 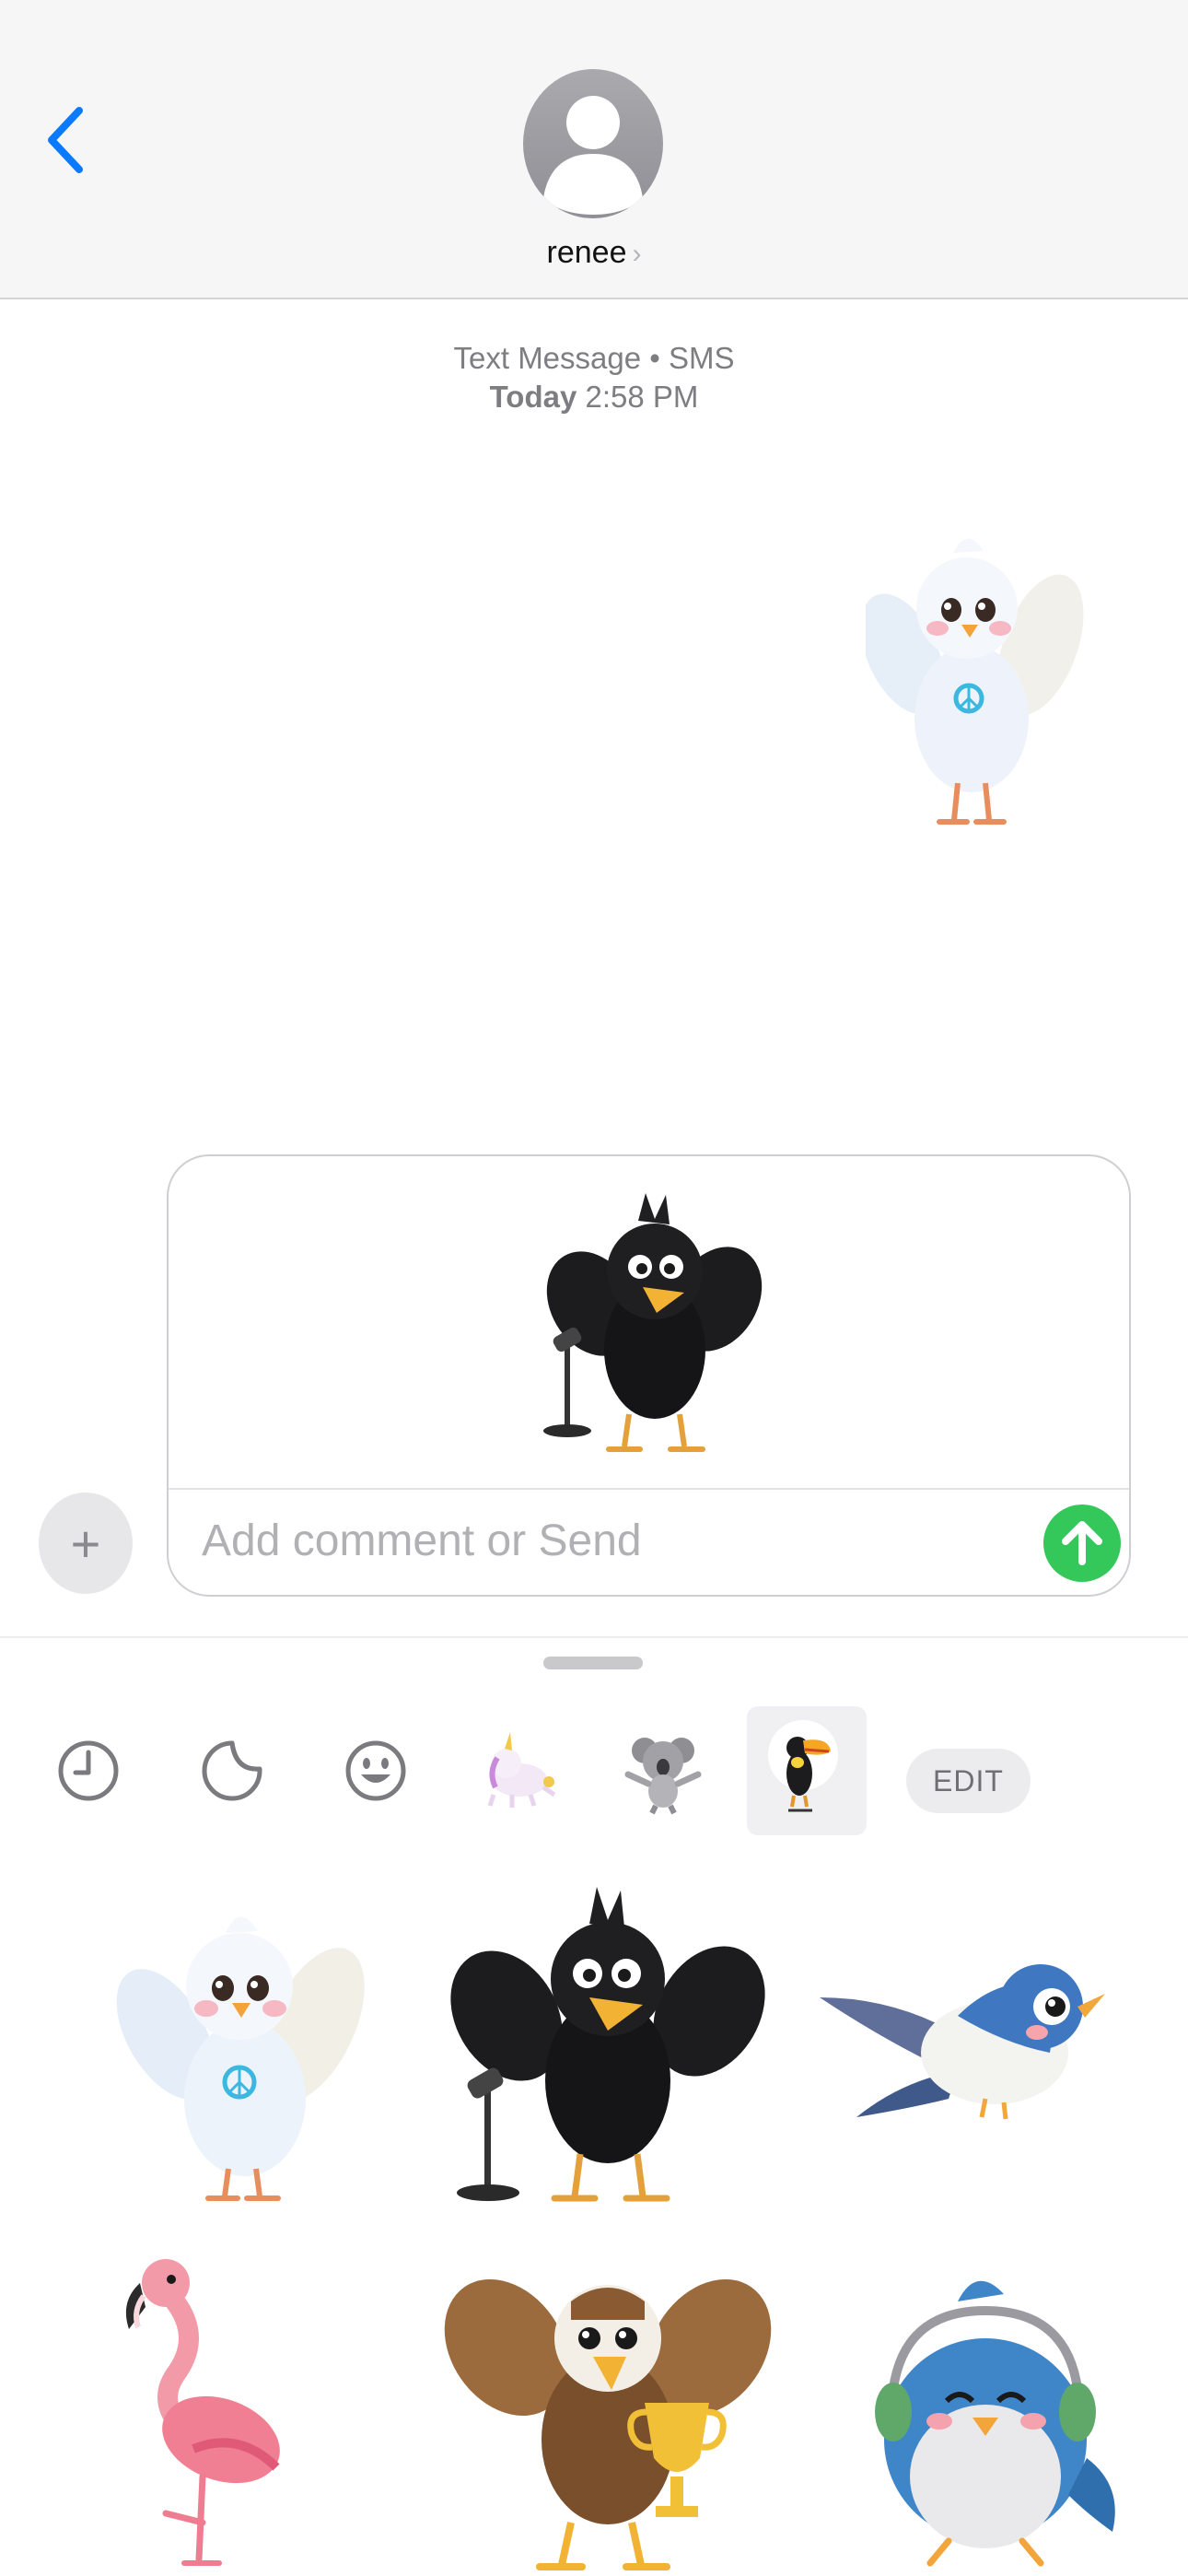 I want to click on message-composer: Add comment or Send, so click(x=649, y=1375).